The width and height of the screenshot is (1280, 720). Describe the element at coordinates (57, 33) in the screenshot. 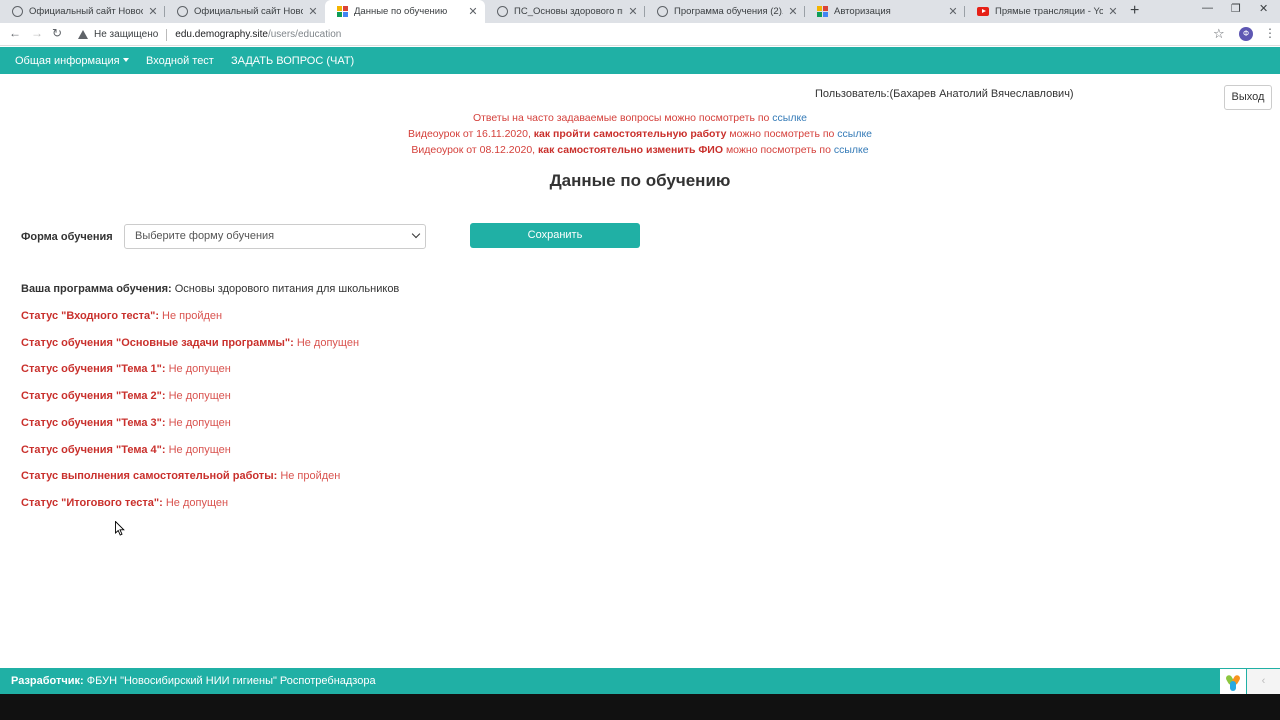

I see `reload-icon: ↻` at that location.